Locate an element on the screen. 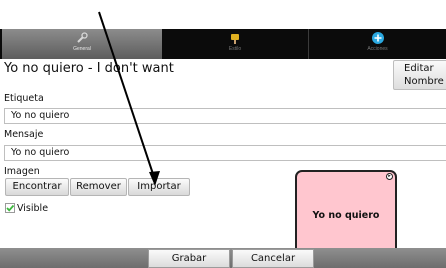 The width and height of the screenshot is (446, 268). tab-bar: General Estilo Acciones is located at coordinates (223, 44).